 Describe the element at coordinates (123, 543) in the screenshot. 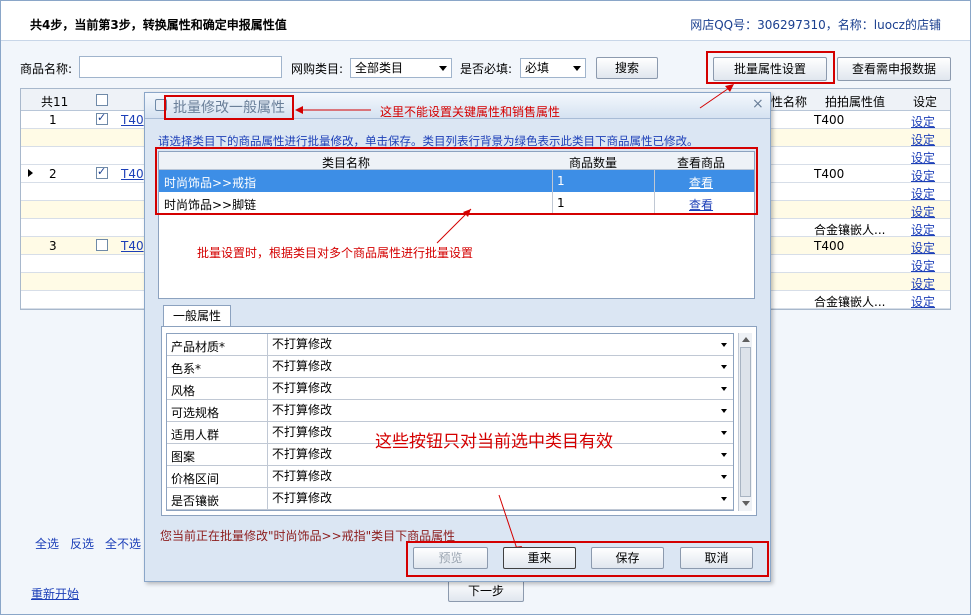

I see `select-none-link: 全不选` at that location.